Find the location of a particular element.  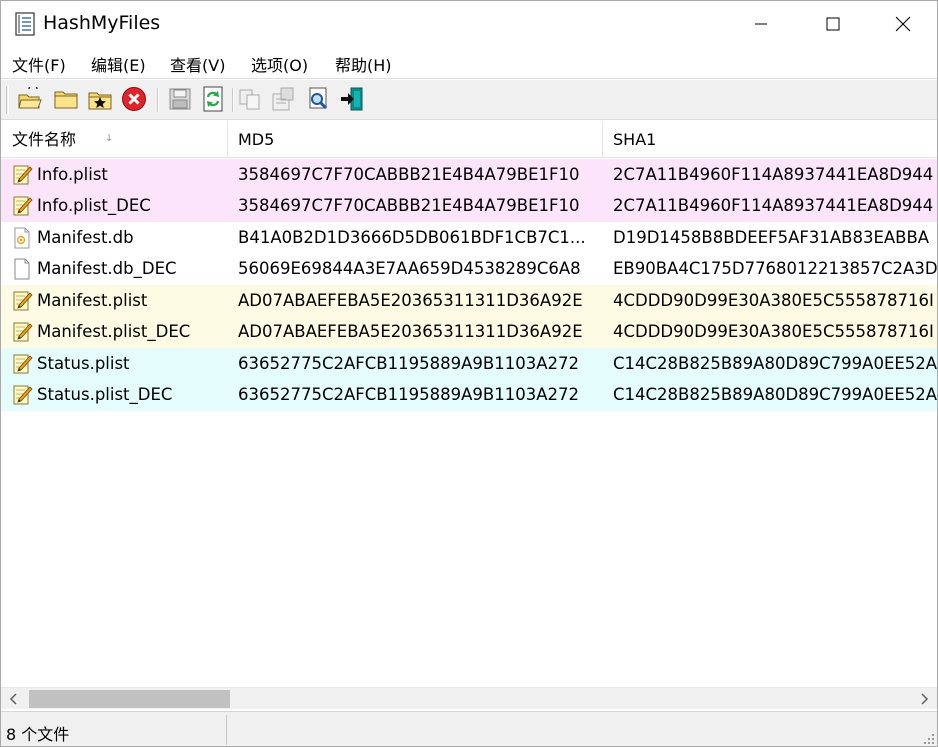

cell-md5: 56069E69844A3E7AA659D4538289C6A8 is located at coordinates (409, 268).